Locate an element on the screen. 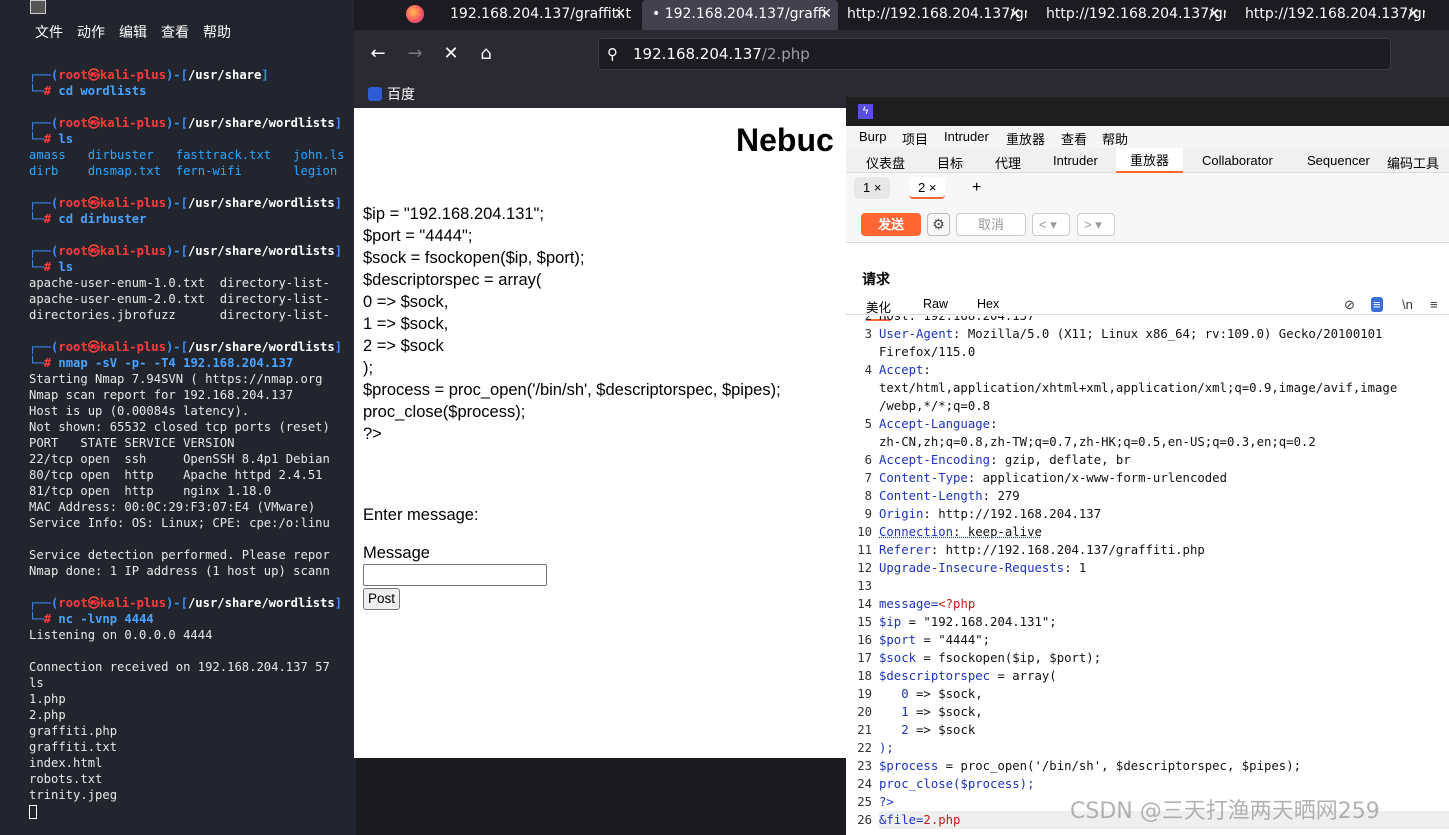 The width and height of the screenshot is (1449, 835). tool-tab-collaborator: Collaborator is located at coordinates (1237, 160).